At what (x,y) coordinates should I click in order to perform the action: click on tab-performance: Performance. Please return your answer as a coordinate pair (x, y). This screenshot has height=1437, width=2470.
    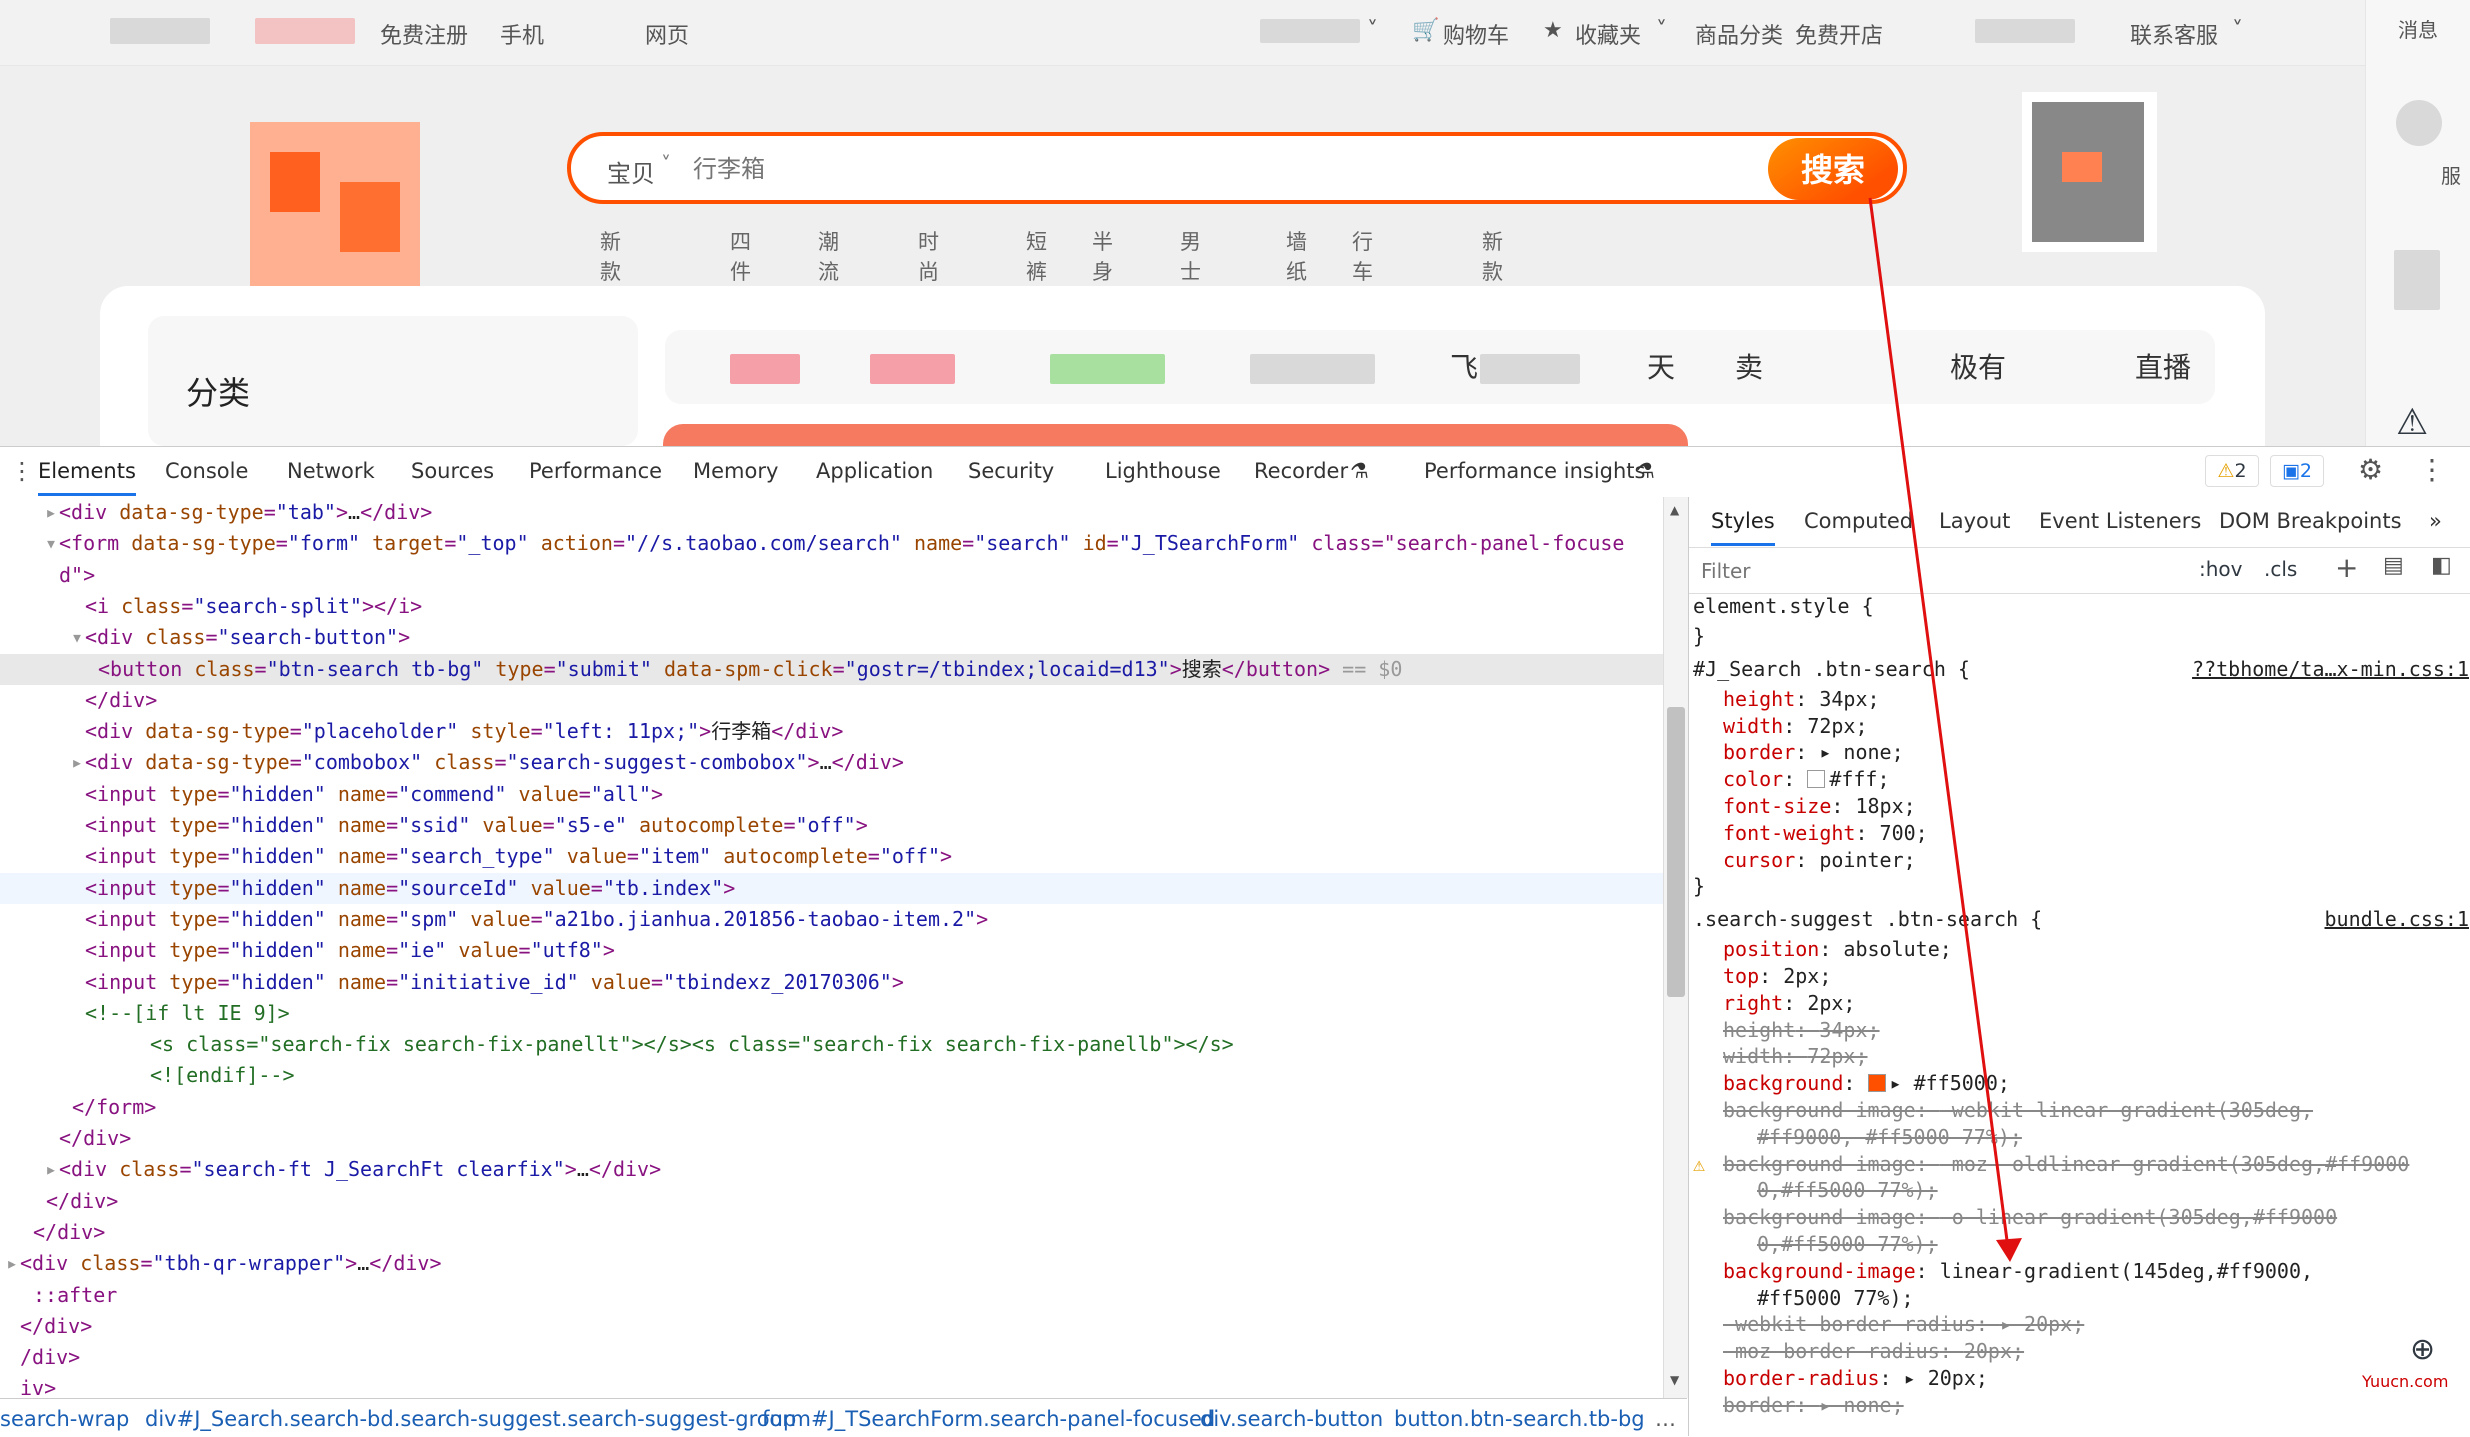
    Looking at the image, I should click on (595, 471).